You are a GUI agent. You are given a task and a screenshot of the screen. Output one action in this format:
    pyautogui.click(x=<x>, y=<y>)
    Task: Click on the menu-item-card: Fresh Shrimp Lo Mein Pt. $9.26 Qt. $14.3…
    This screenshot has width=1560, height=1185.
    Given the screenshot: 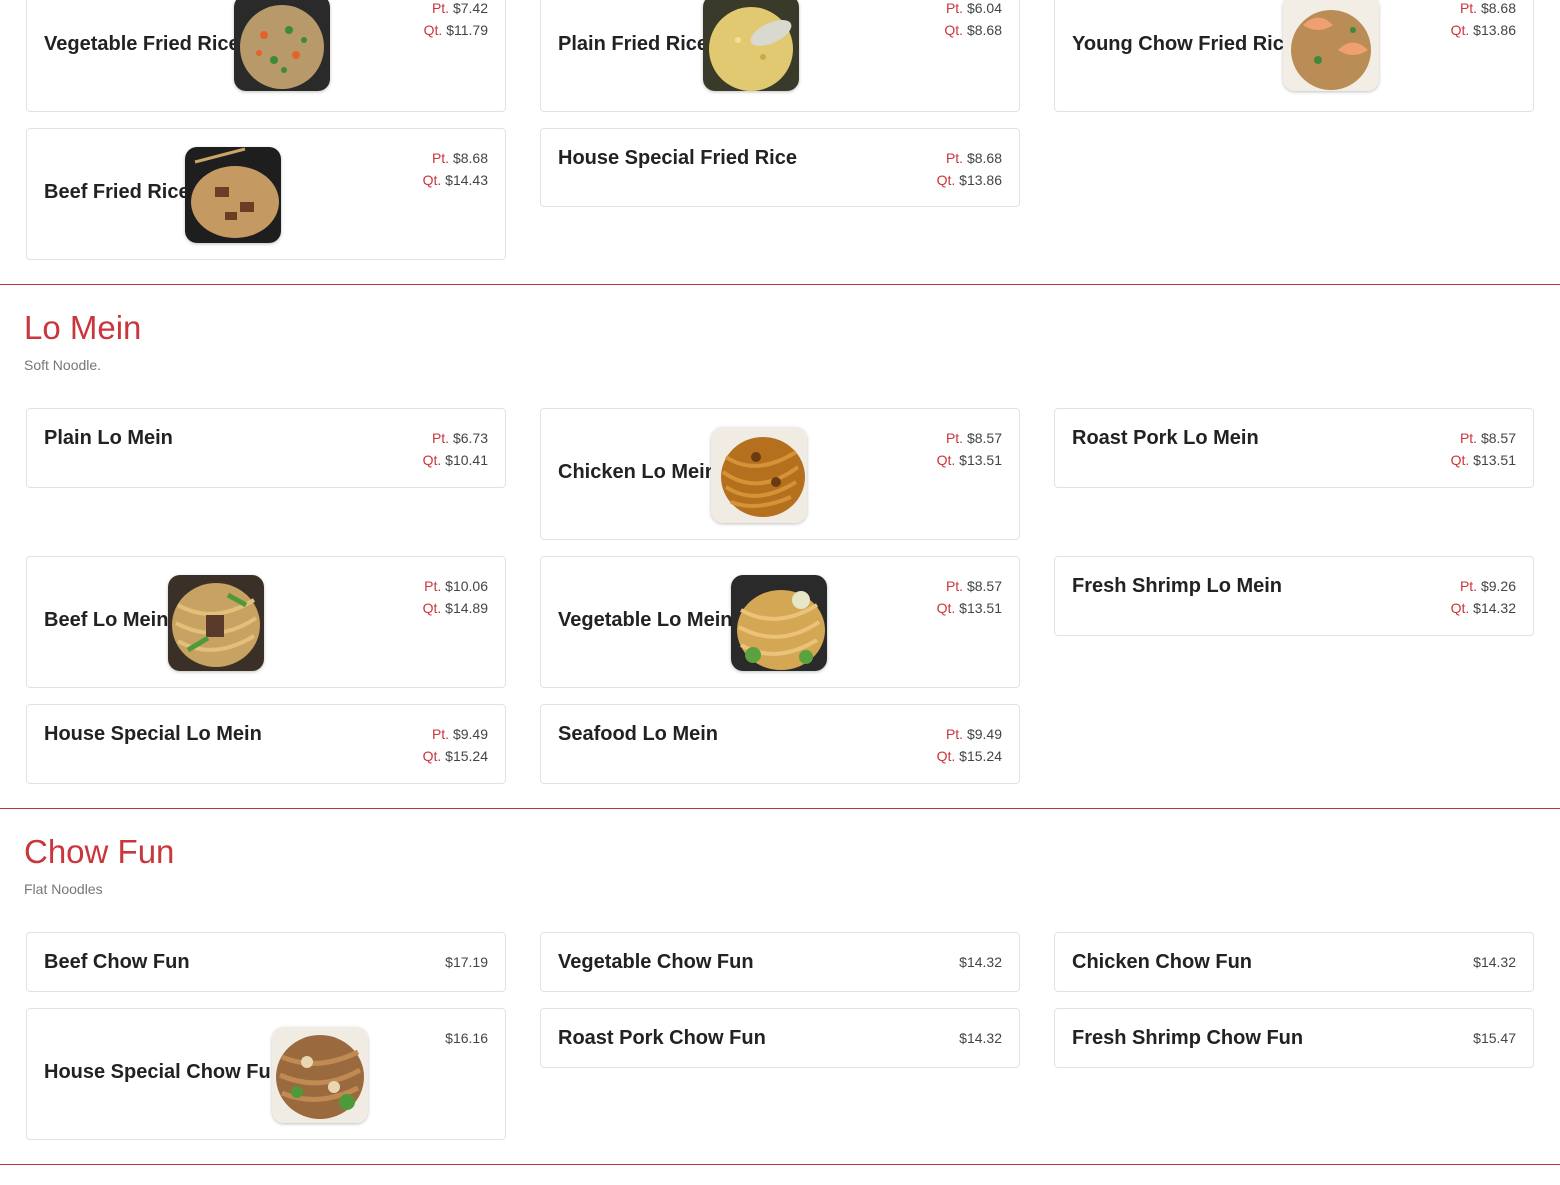 What is the action you would take?
    pyautogui.click(x=1294, y=596)
    